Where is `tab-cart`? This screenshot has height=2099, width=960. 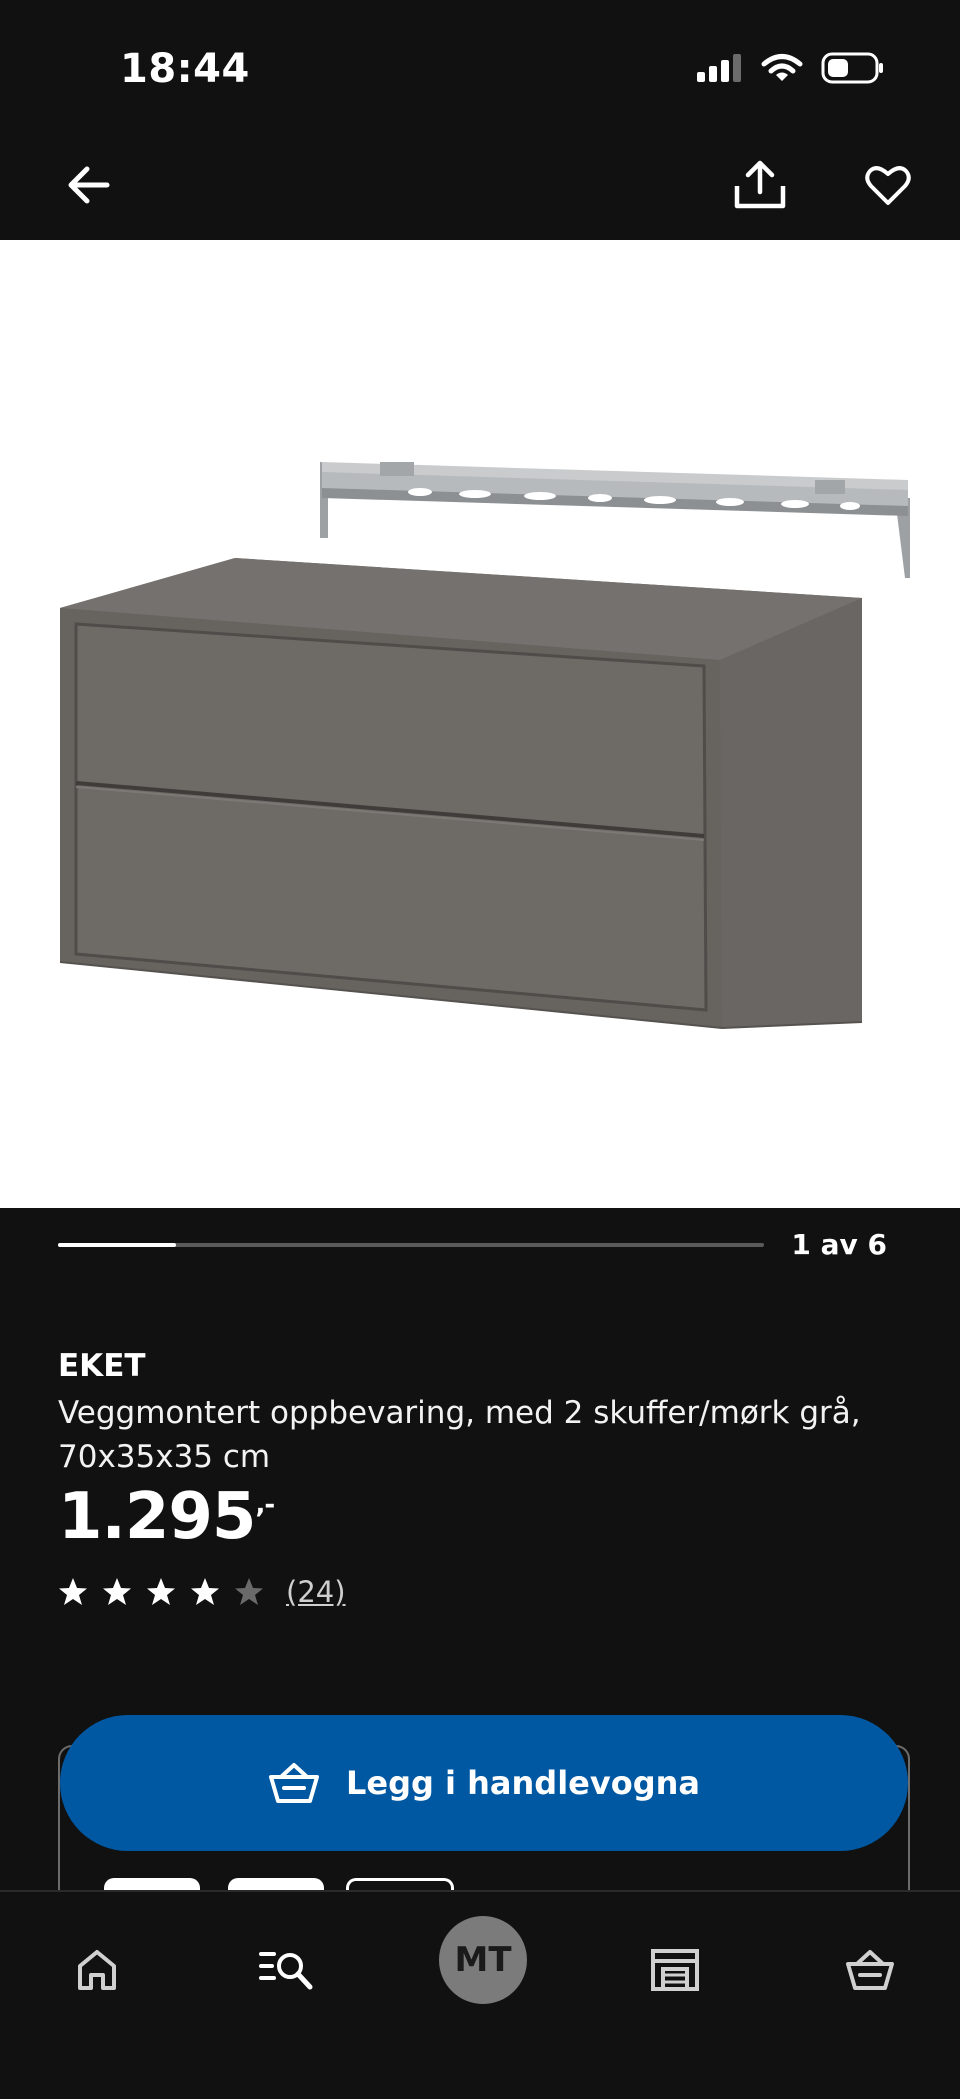
tab-cart is located at coordinates (870, 1970).